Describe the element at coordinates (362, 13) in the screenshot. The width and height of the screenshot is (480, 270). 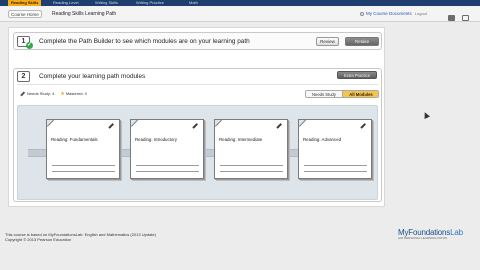
I see `user-icon` at that location.